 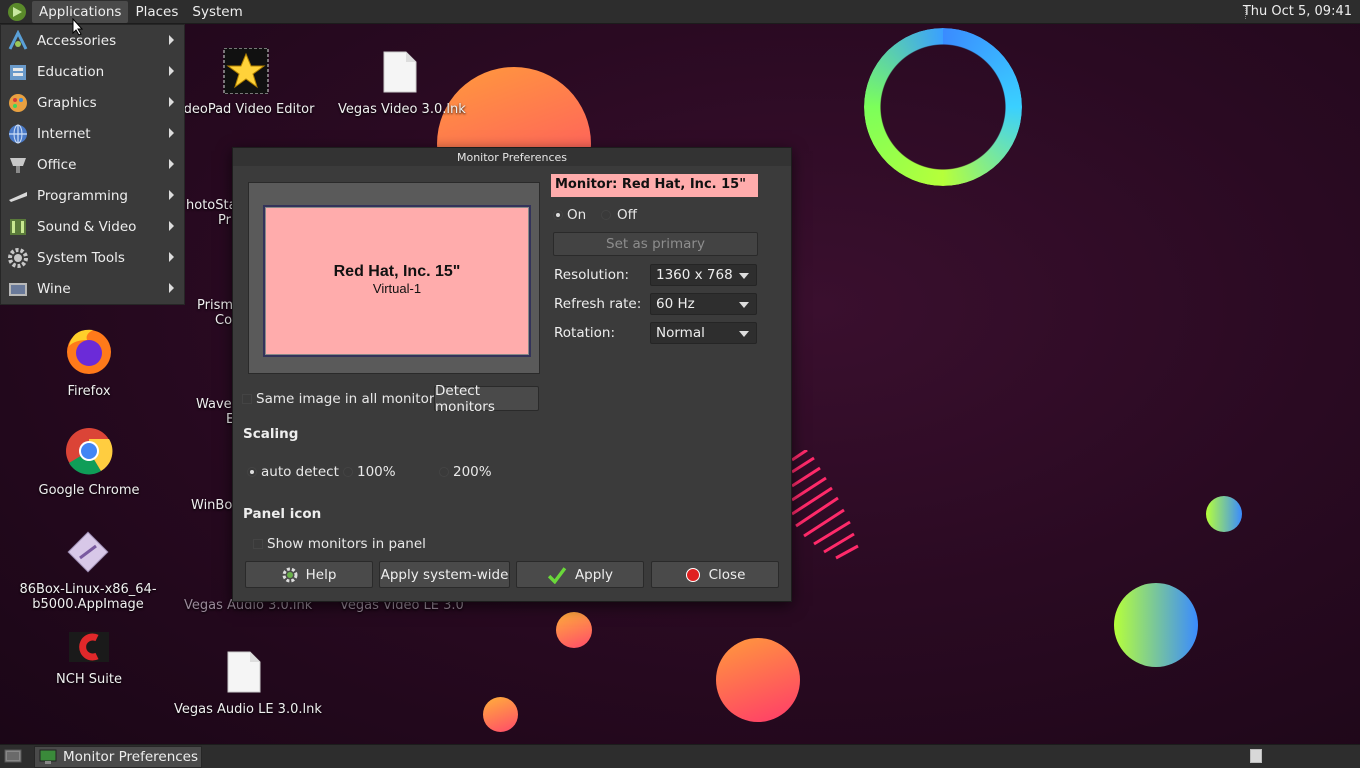 What do you see at coordinates (290, 574) in the screenshot?
I see `help-icon` at bounding box center [290, 574].